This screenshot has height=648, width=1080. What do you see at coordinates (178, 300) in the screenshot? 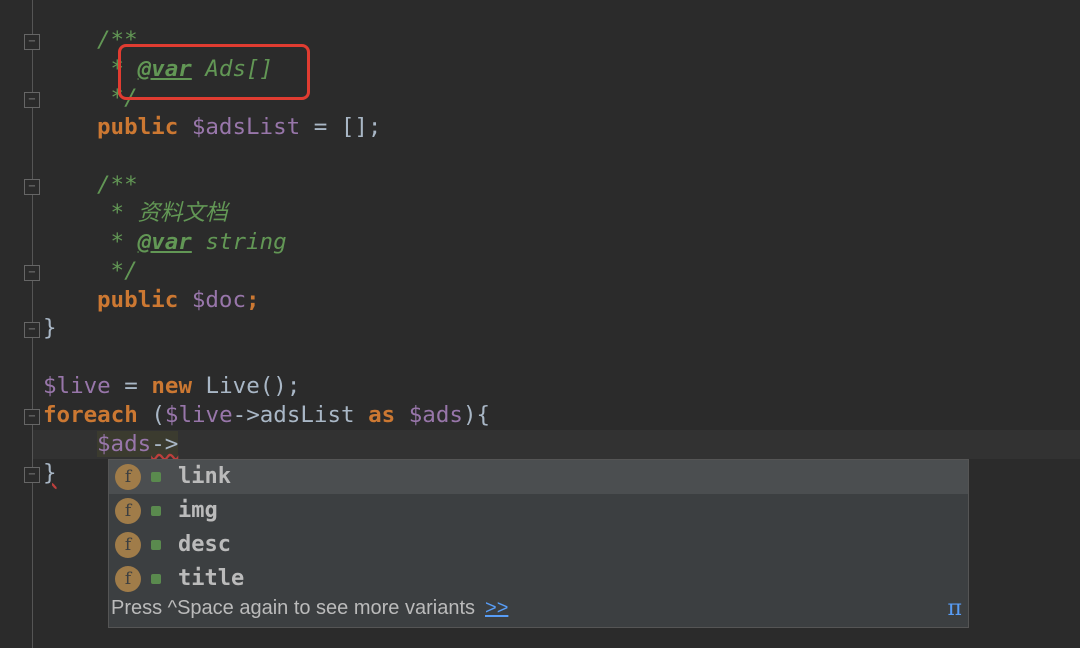
I see `code-line: public $doc;` at bounding box center [178, 300].